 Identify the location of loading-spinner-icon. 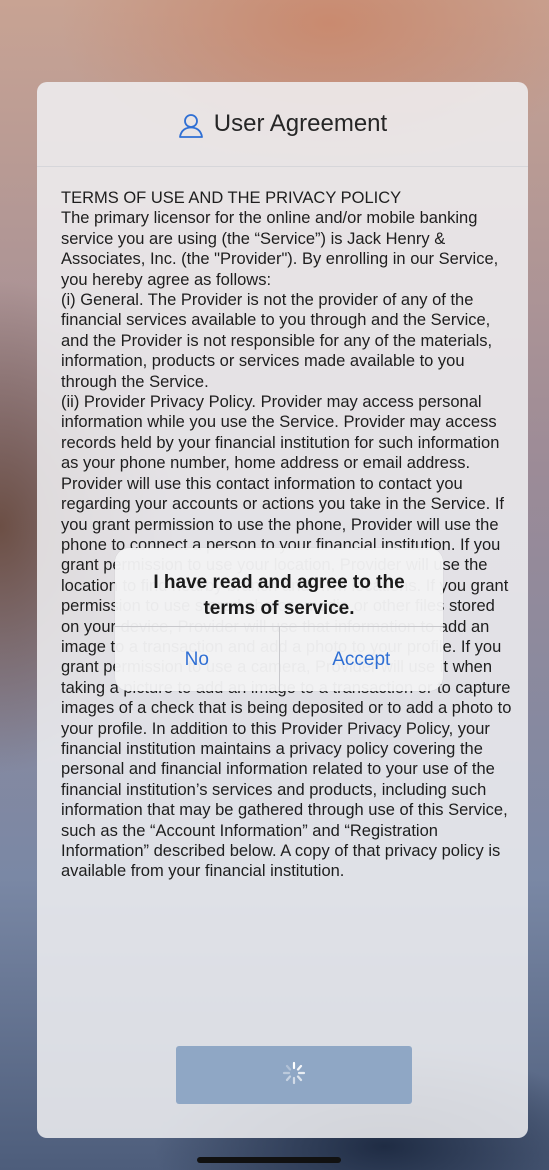
(294, 1075).